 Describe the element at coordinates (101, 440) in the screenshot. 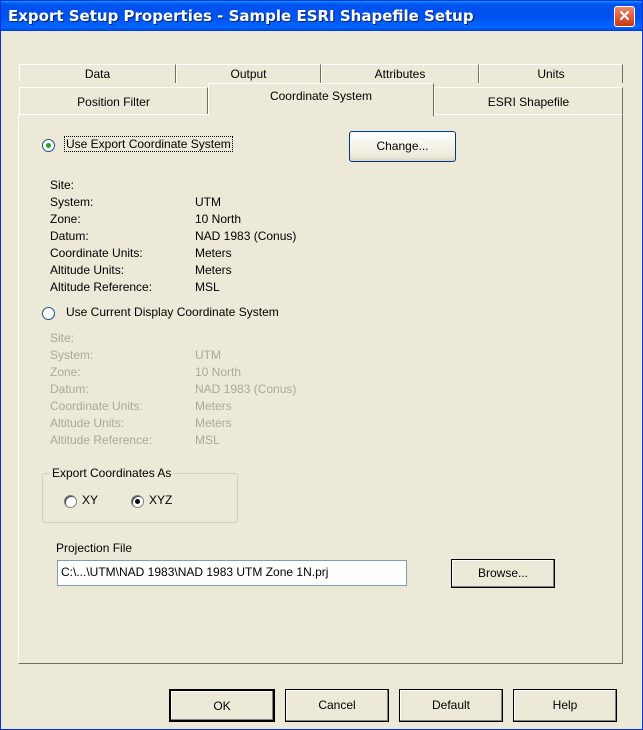

I see `display-alt-ref-label: Altitude Reference:` at that location.